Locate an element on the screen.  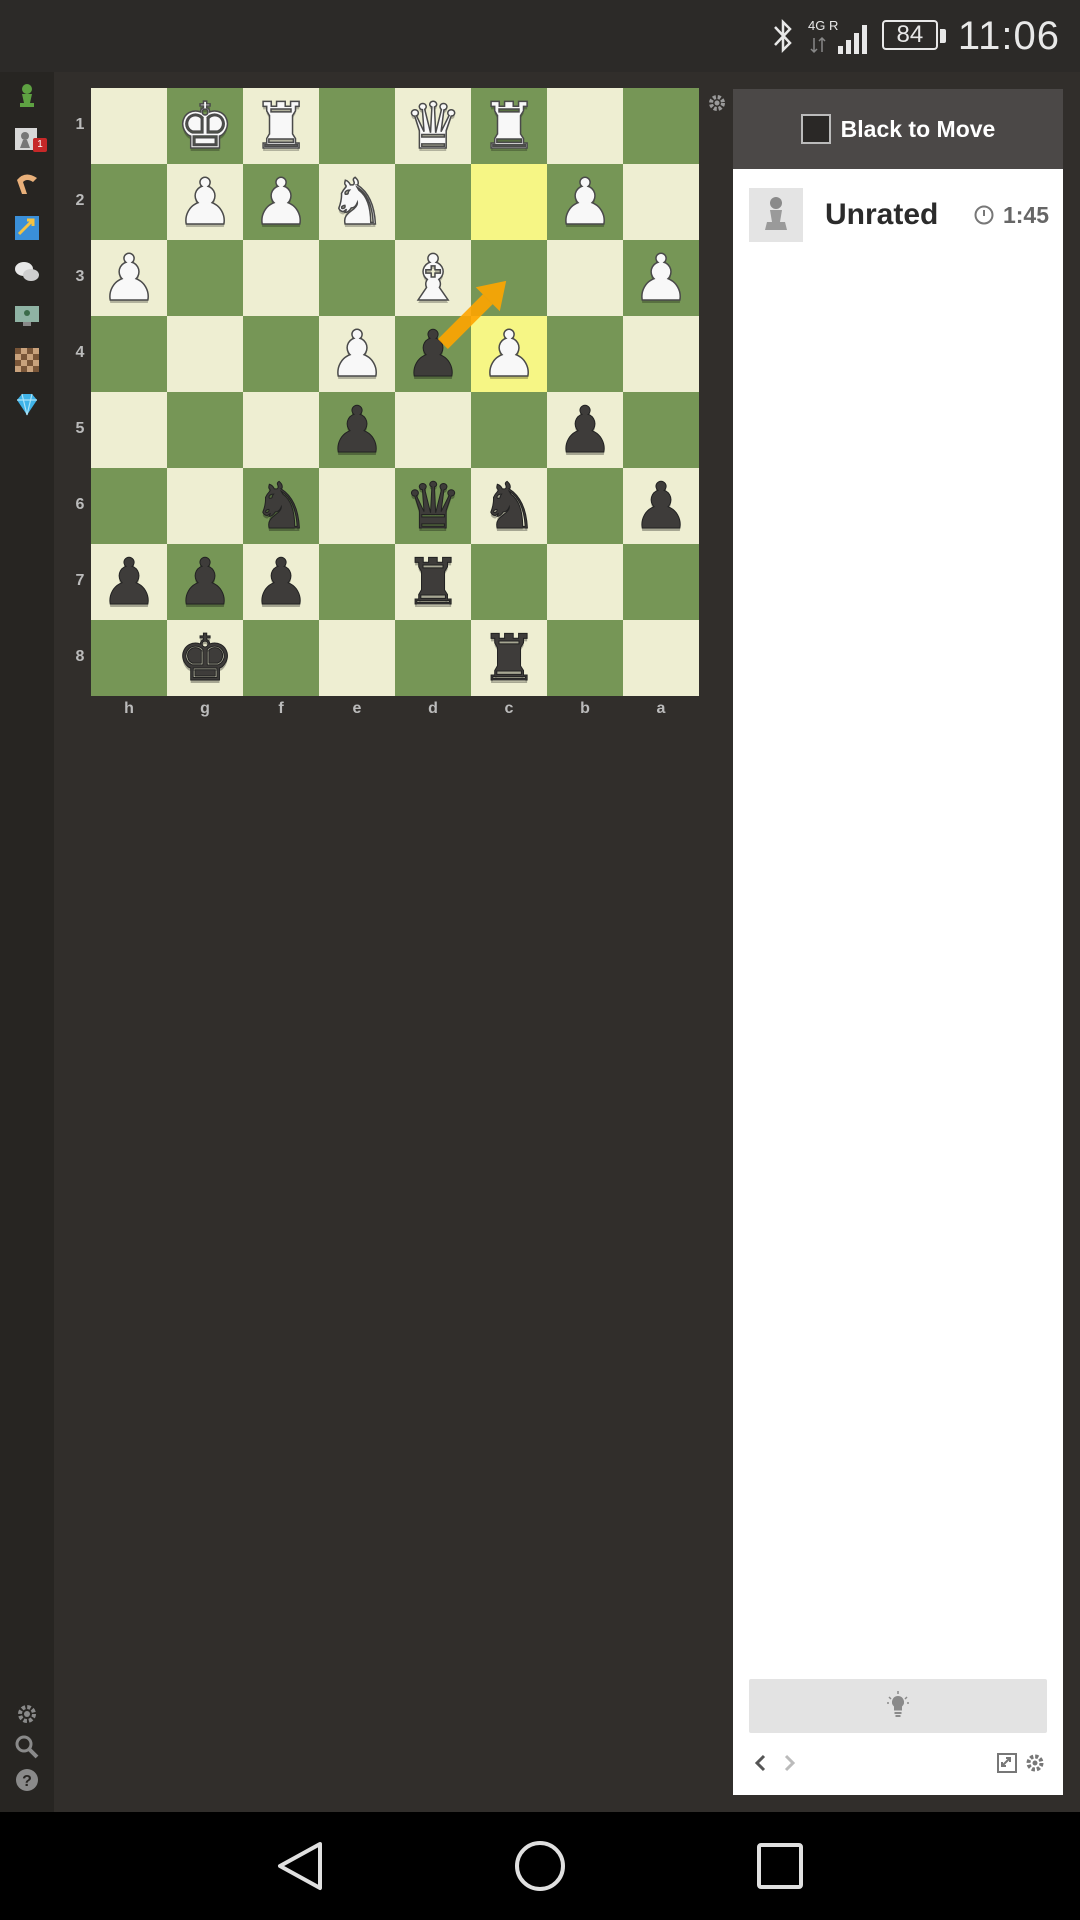
white-pawn-e4: ♟ is located at coordinates (357, 354).